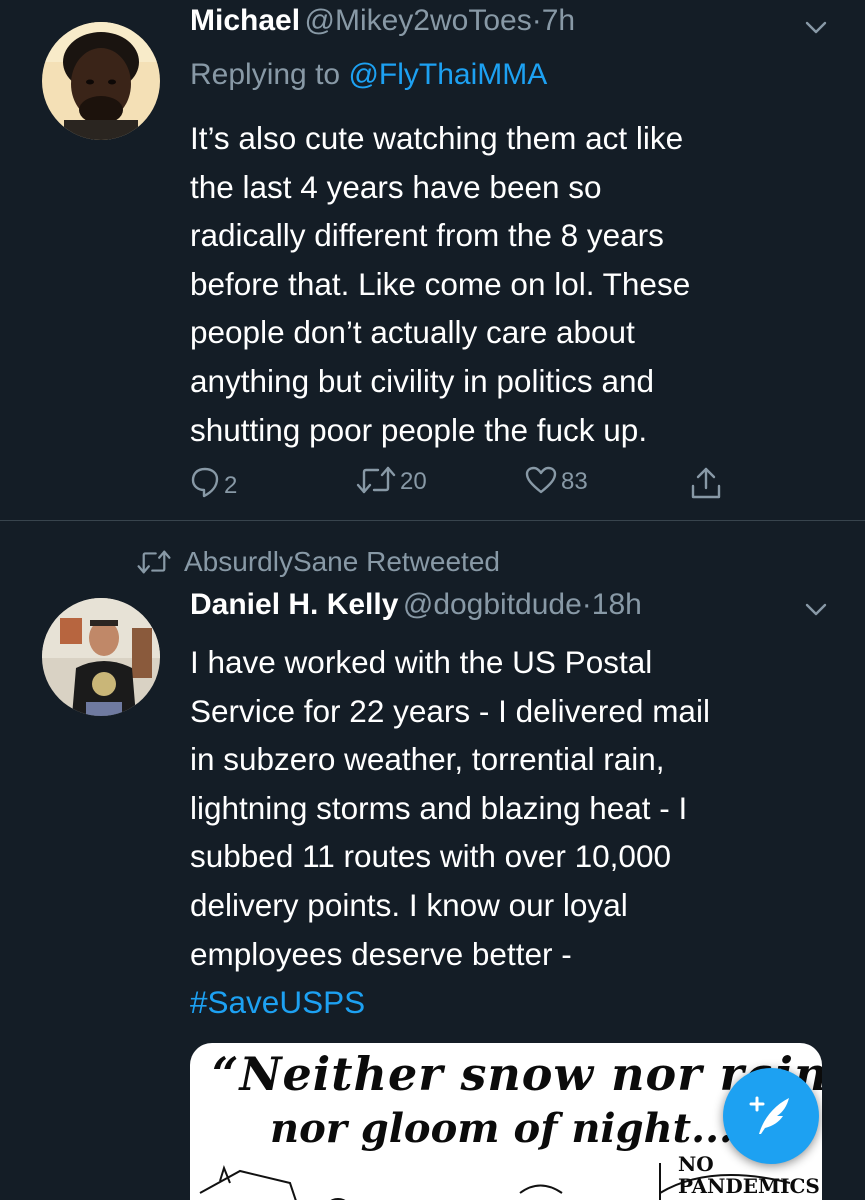 This screenshot has width=865, height=1200. What do you see at coordinates (427, 759) in the screenshot?
I see `tweet-text-line: in subzero weather, torrential rain,` at bounding box center [427, 759].